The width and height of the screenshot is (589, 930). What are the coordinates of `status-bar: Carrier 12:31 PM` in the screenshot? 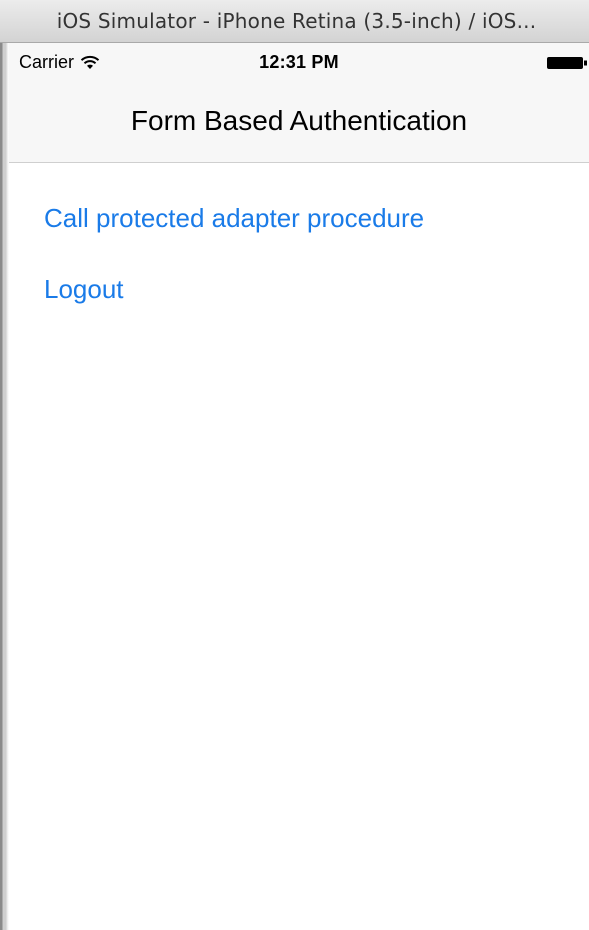 It's located at (299, 63).